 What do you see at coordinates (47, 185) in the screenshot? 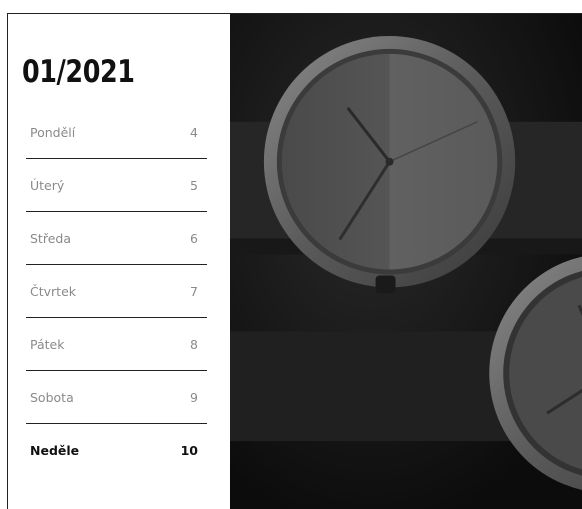
I see `day-name: Úterý` at bounding box center [47, 185].